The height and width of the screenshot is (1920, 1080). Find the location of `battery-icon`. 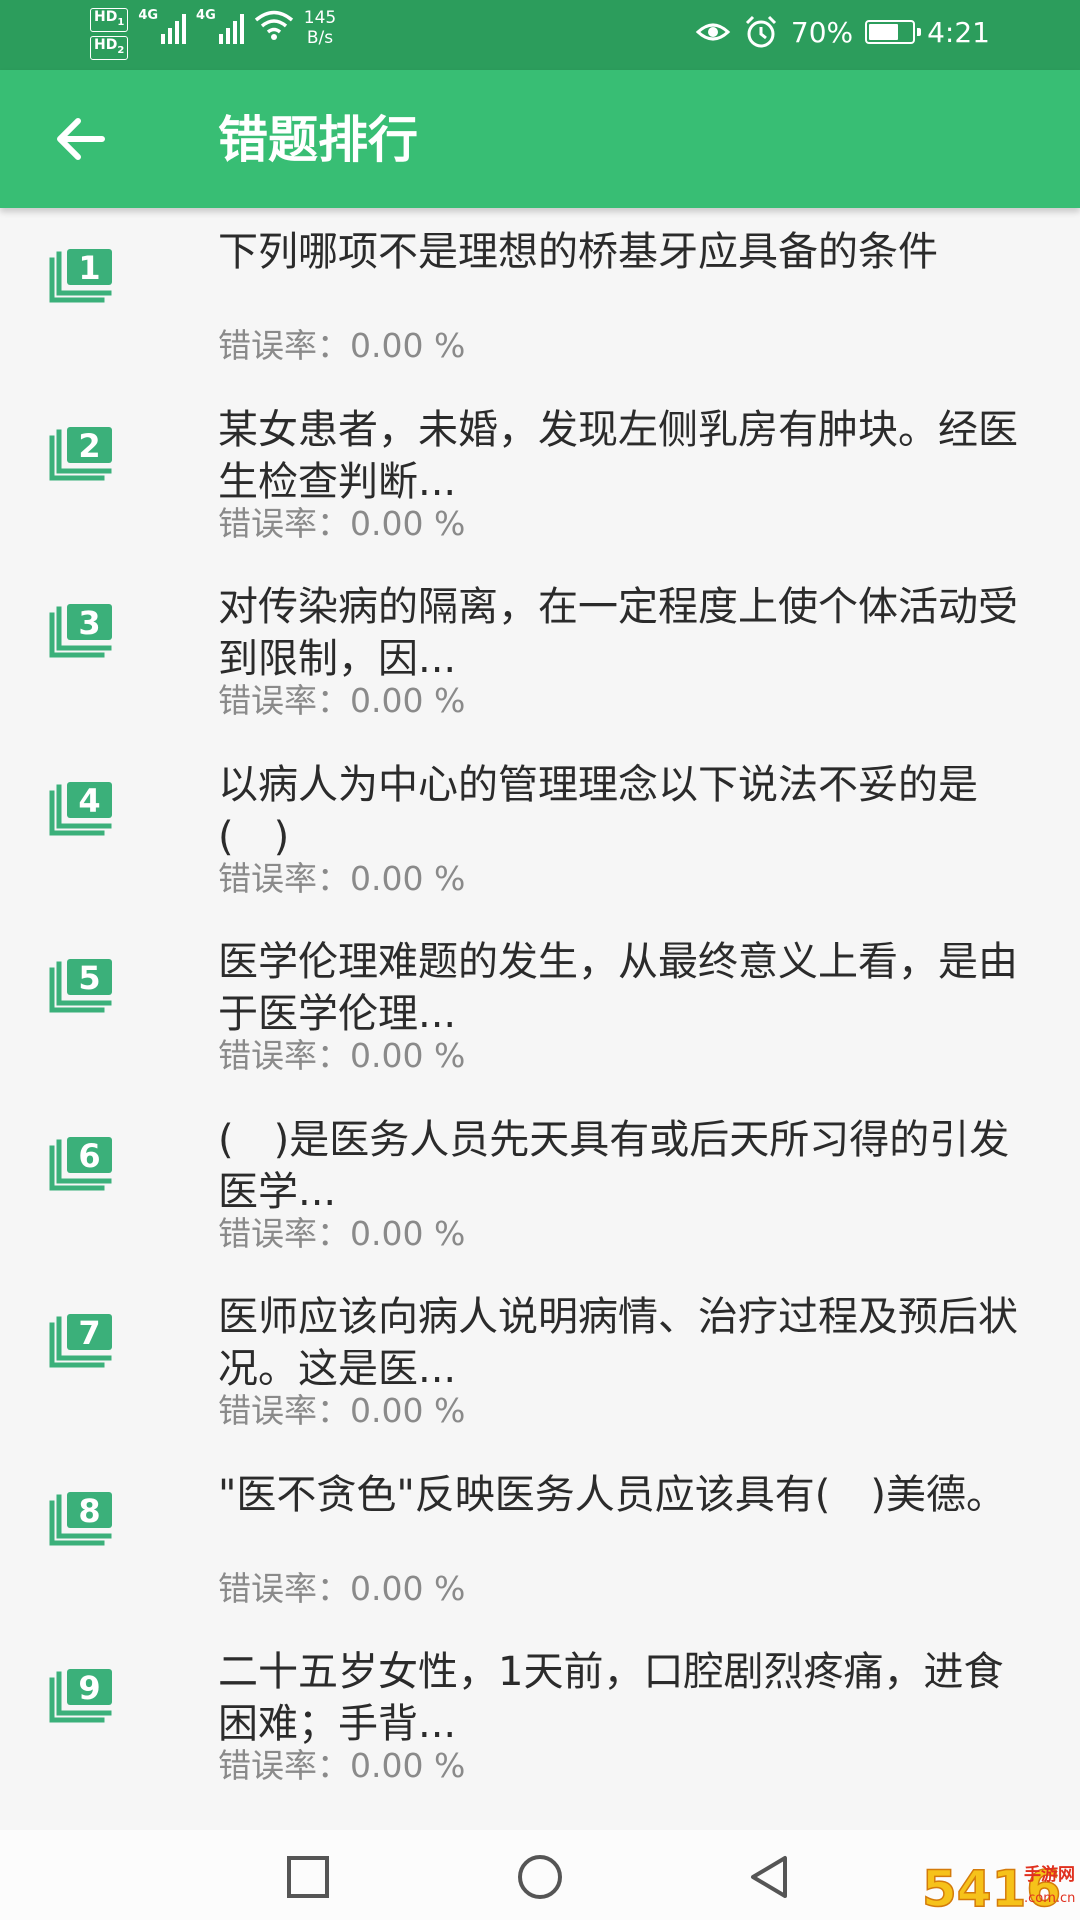

battery-icon is located at coordinates (893, 32).